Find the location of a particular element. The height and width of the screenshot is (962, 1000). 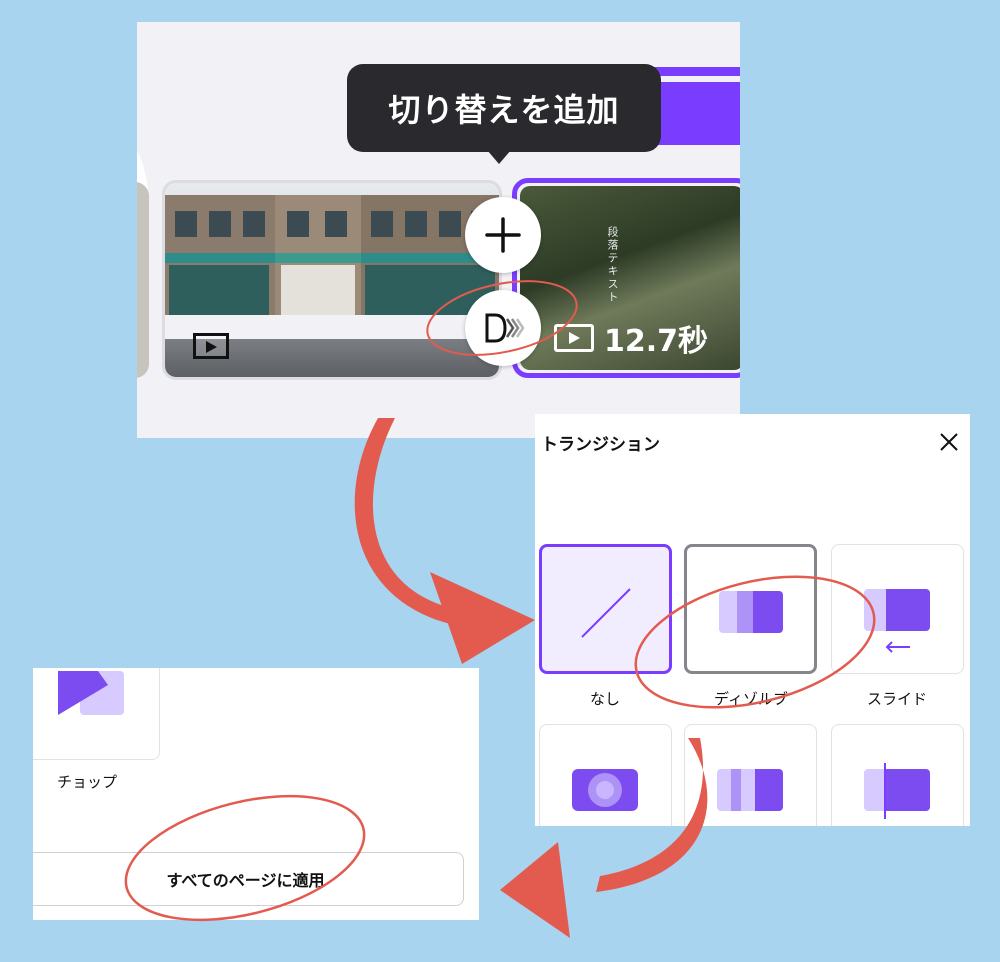

previous-clip-thumbnail is located at coordinates (143, 280).